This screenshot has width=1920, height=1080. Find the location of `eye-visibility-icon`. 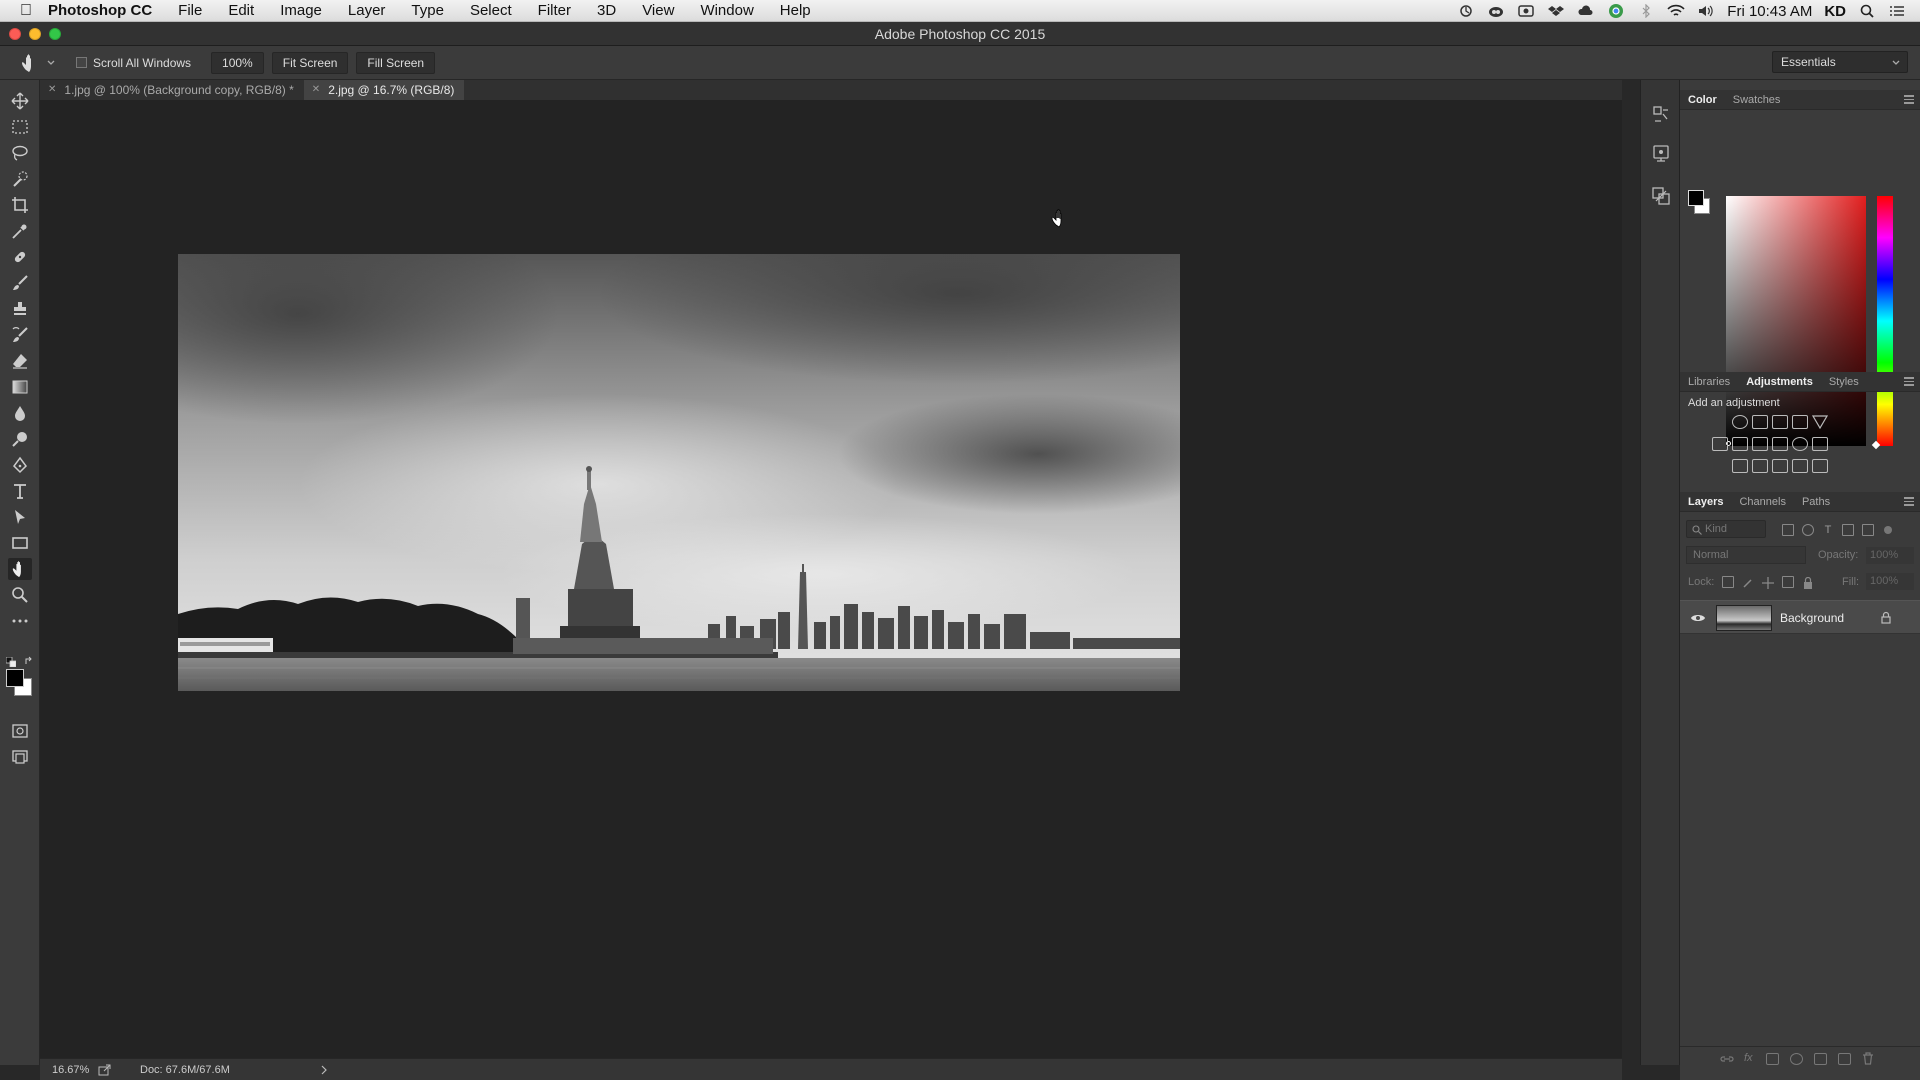

eye-visibility-icon is located at coordinates (1698, 618).